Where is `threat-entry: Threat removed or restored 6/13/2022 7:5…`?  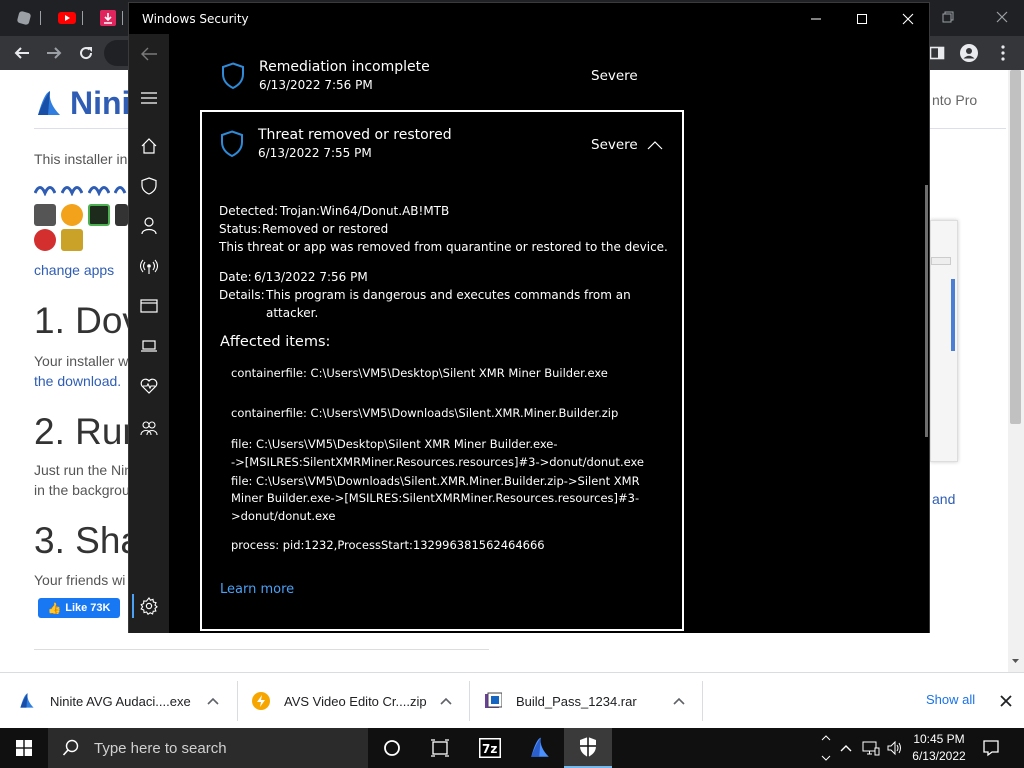
threat-entry: Threat removed or restored 6/13/2022 7:5… is located at coordinates (336, 143).